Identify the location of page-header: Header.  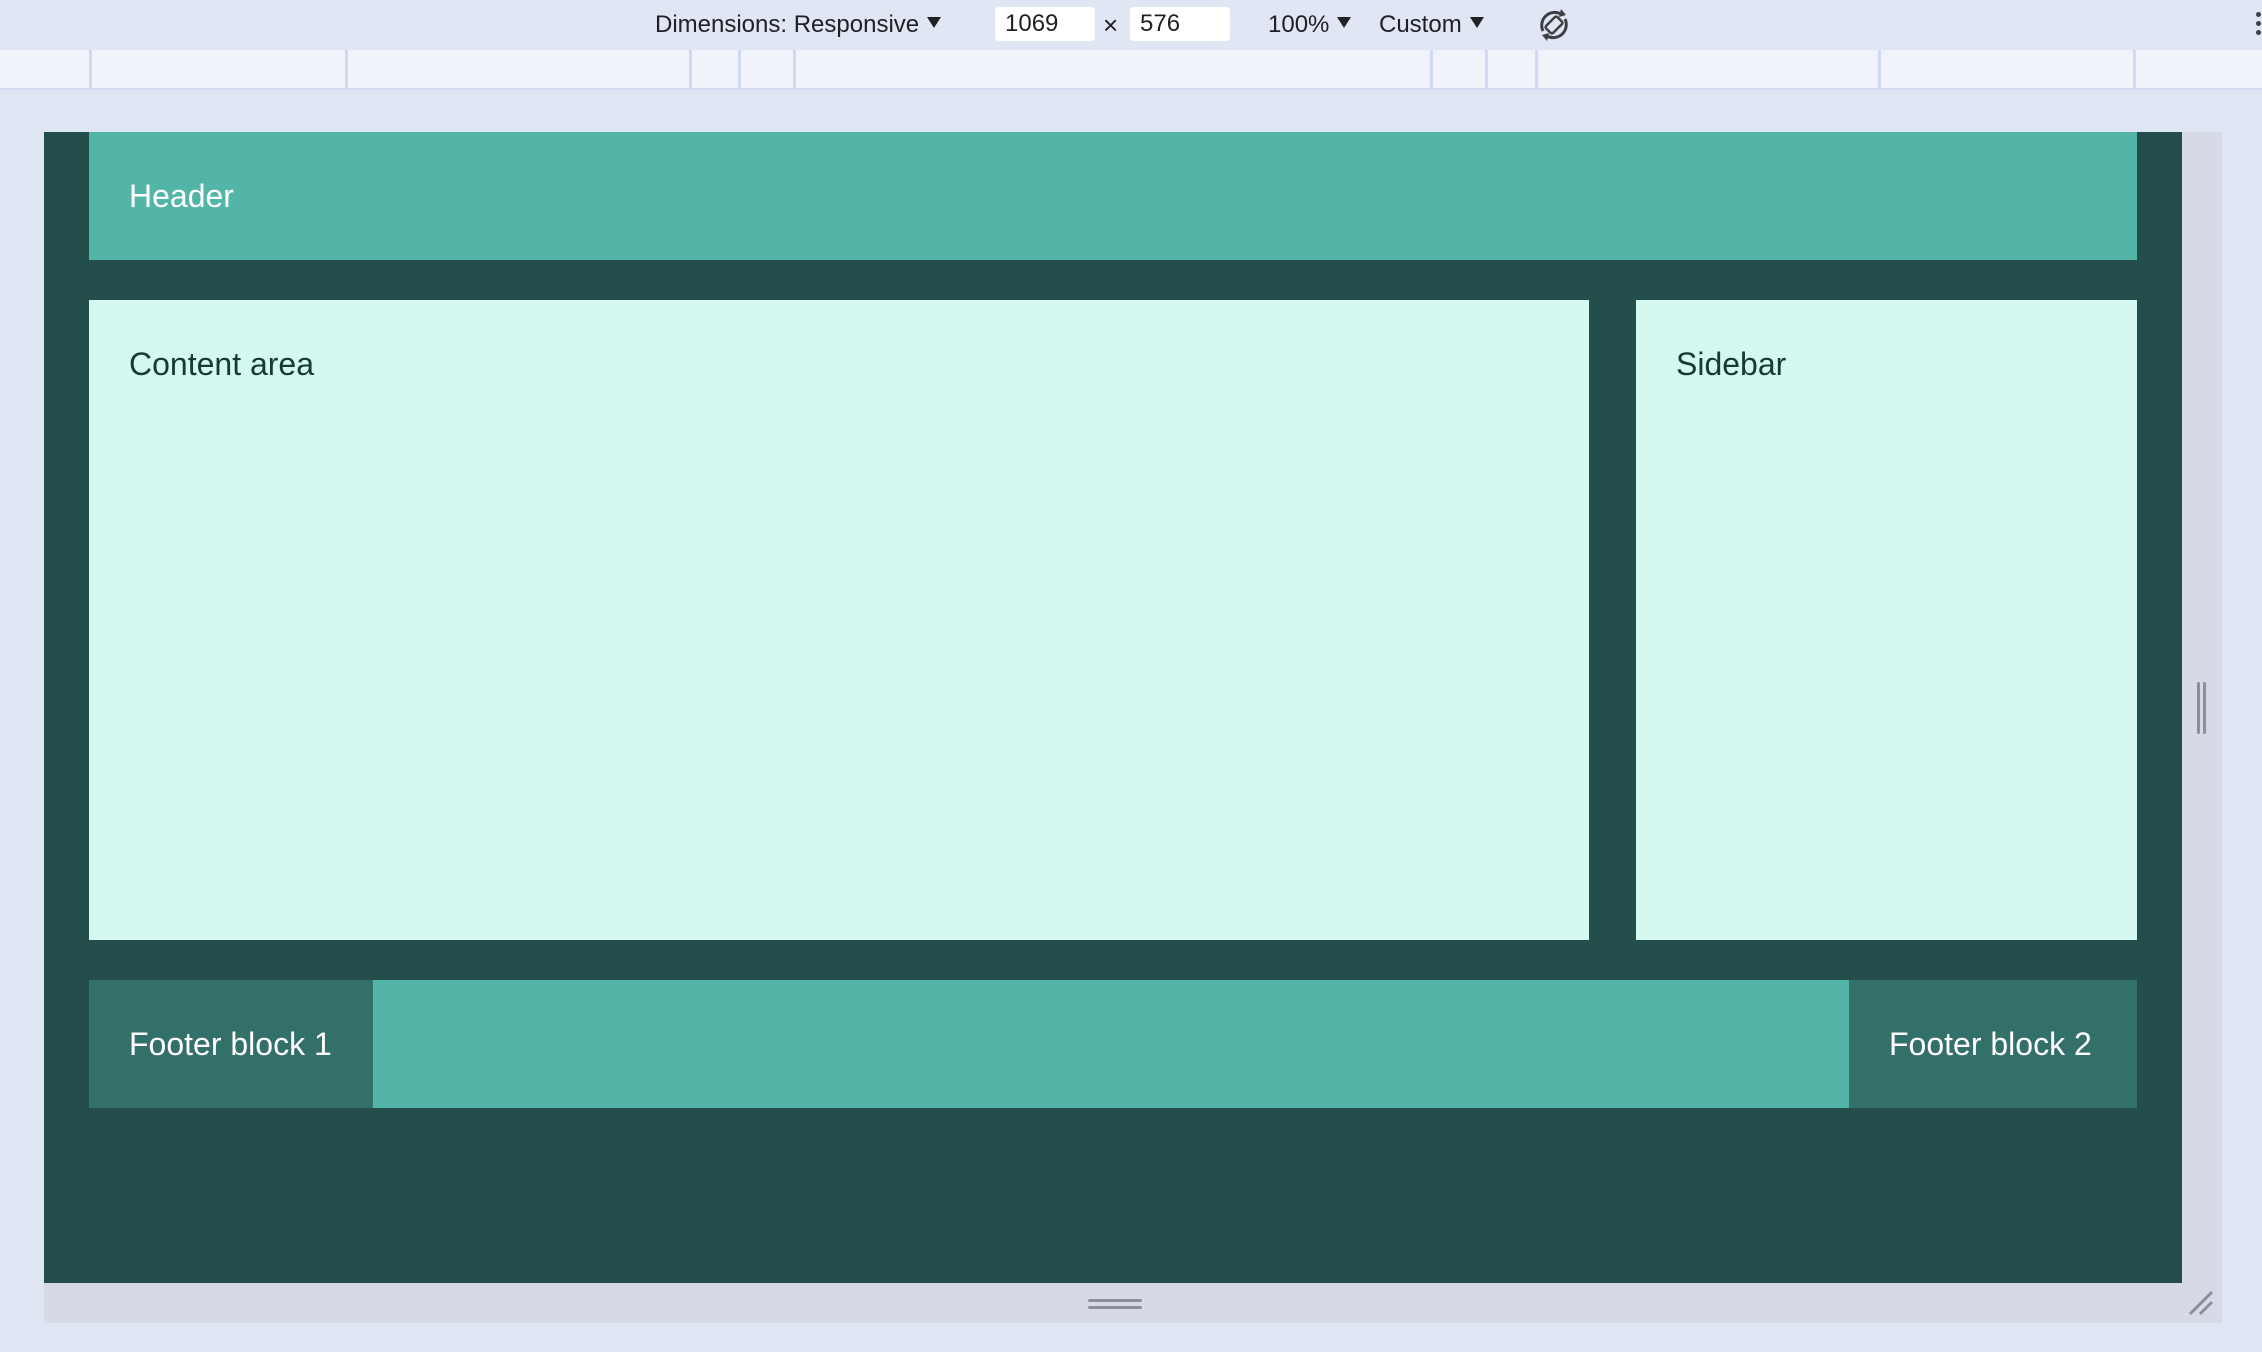
(1113, 196).